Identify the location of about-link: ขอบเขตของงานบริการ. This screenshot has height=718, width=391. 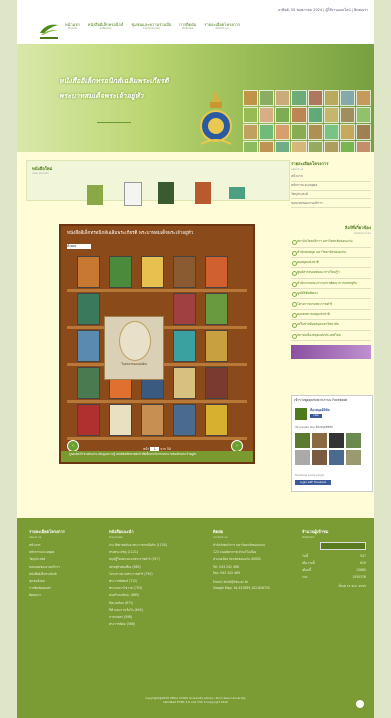
(331, 204).